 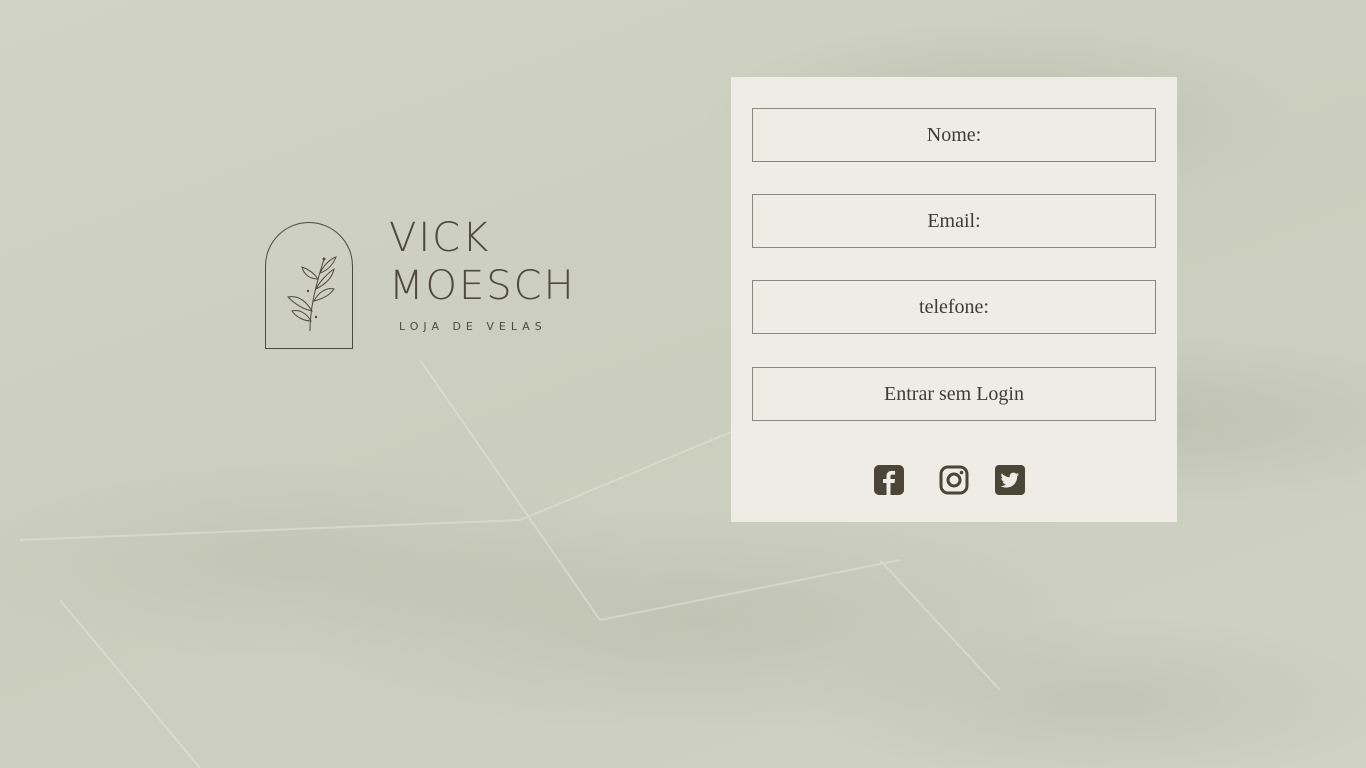 I want to click on social-links, so click(x=954, y=482).